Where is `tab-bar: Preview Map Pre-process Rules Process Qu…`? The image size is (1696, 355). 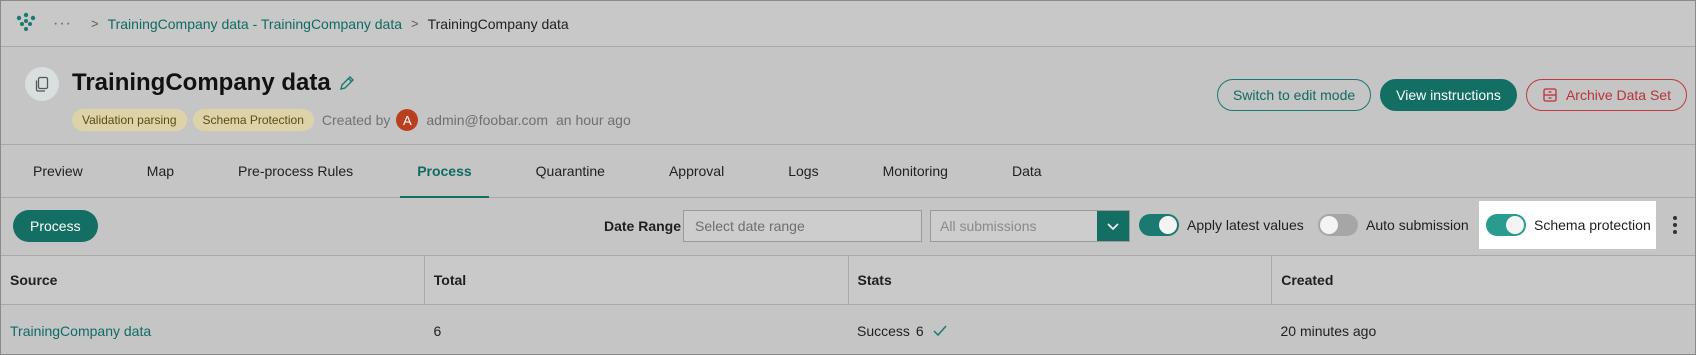 tab-bar: Preview Map Pre-process Rules Process Qu… is located at coordinates (848, 171).